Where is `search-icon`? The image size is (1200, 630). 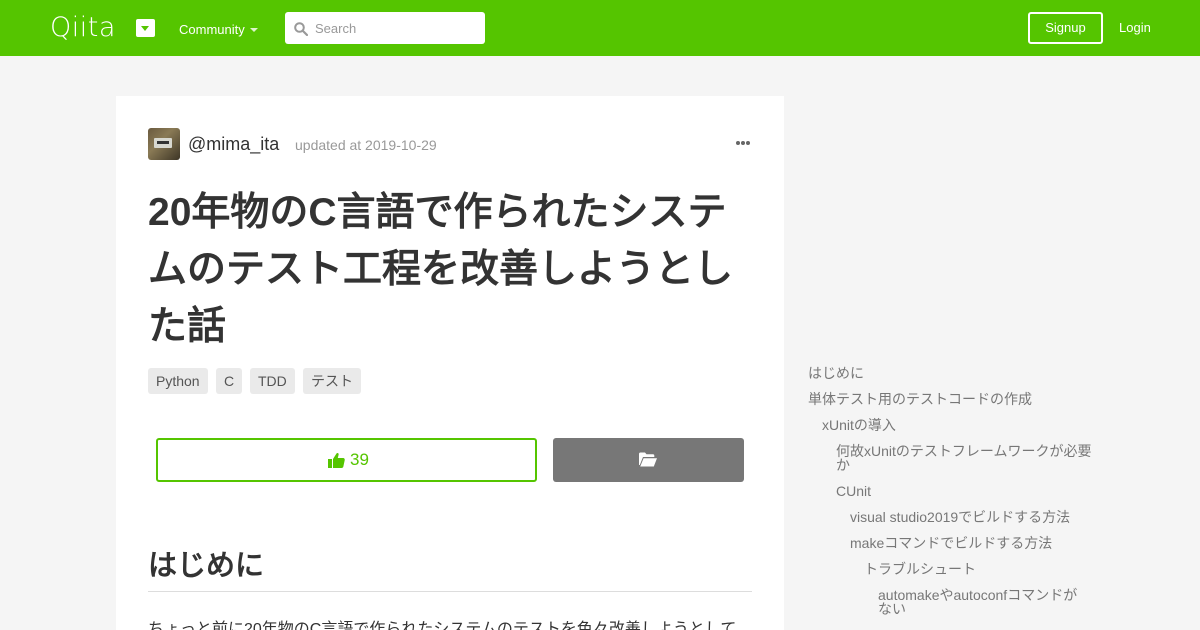
search-icon is located at coordinates (301, 29).